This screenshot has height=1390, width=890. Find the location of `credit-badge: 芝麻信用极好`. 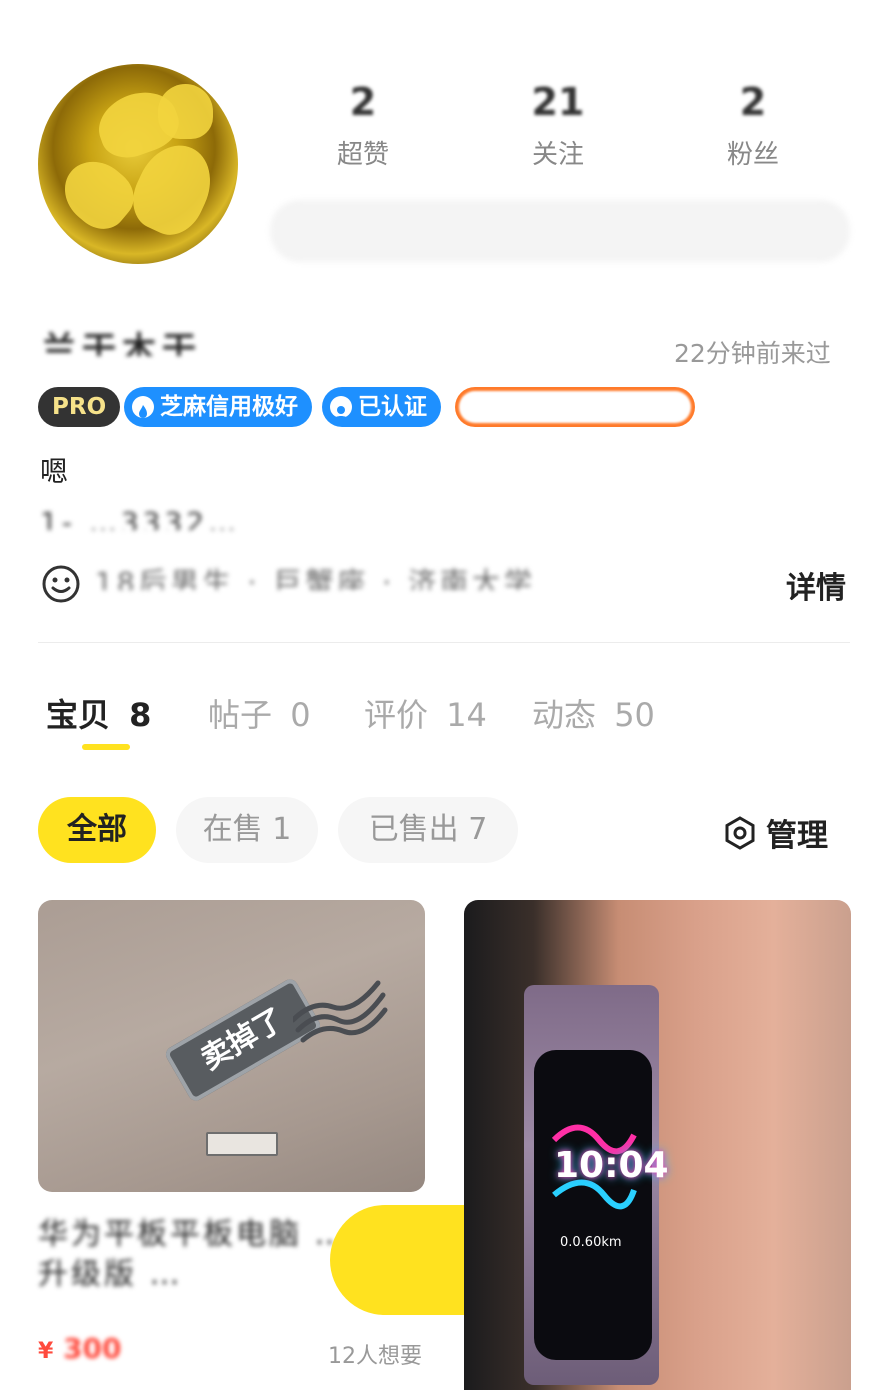

credit-badge: 芝麻信用极好 is located at coordinates (218, 407).